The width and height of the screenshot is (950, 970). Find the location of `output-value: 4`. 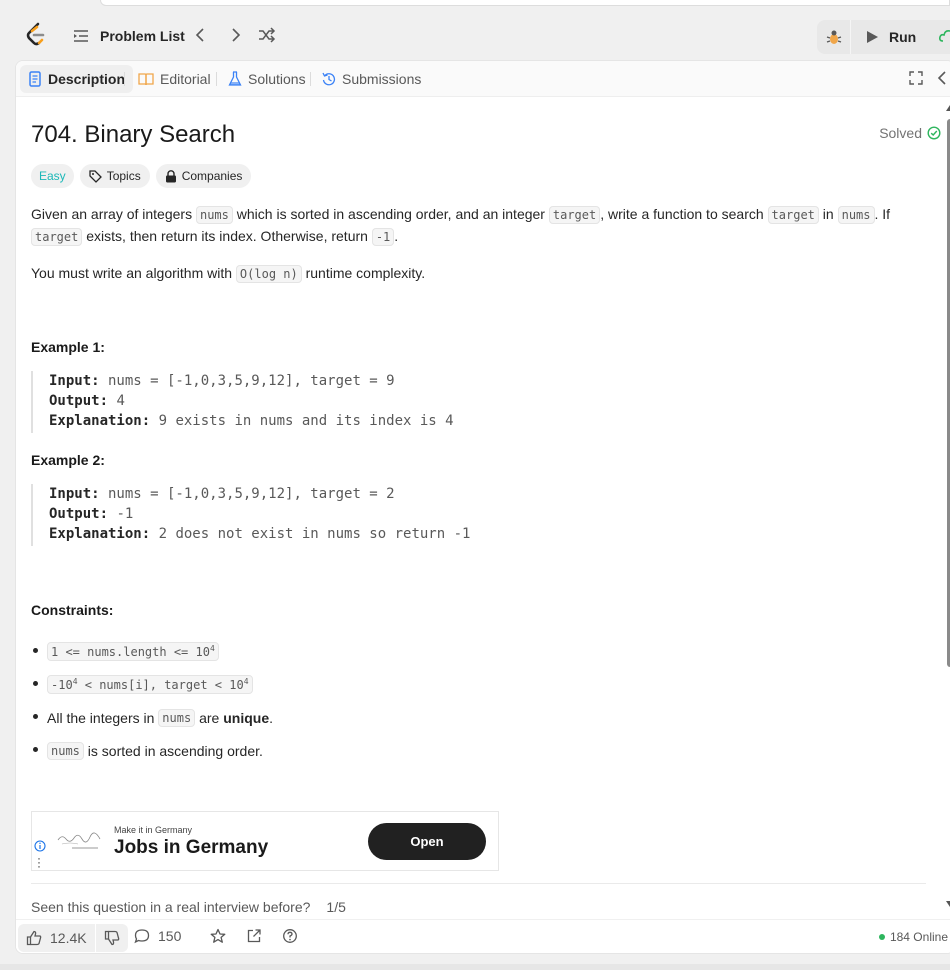

output-value: 4 is located at coordinates (116, 401).